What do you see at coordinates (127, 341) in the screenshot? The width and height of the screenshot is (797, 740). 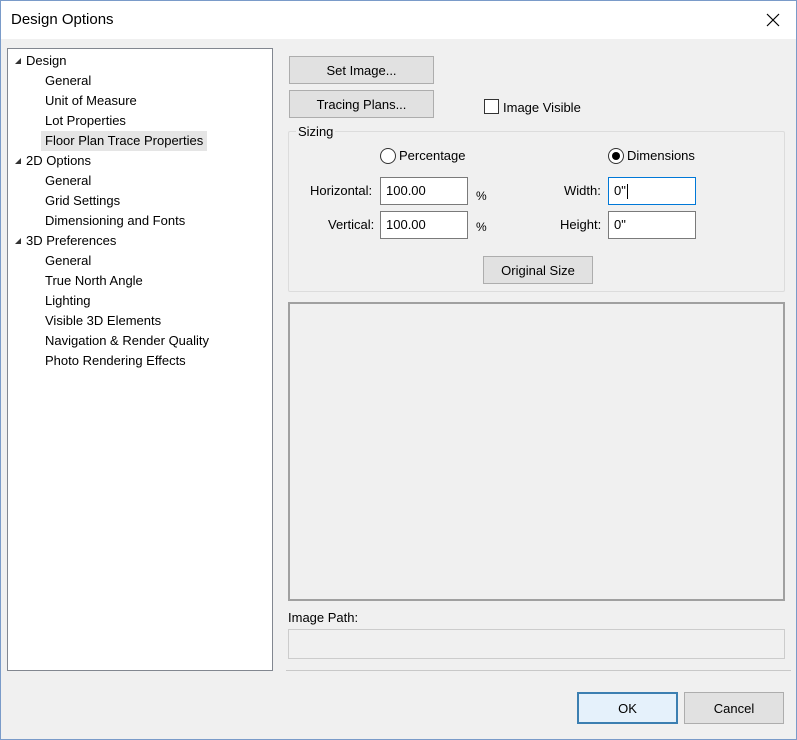 I see `tree-item: Navigation & Render Quality` at bounding box center [127, 341].